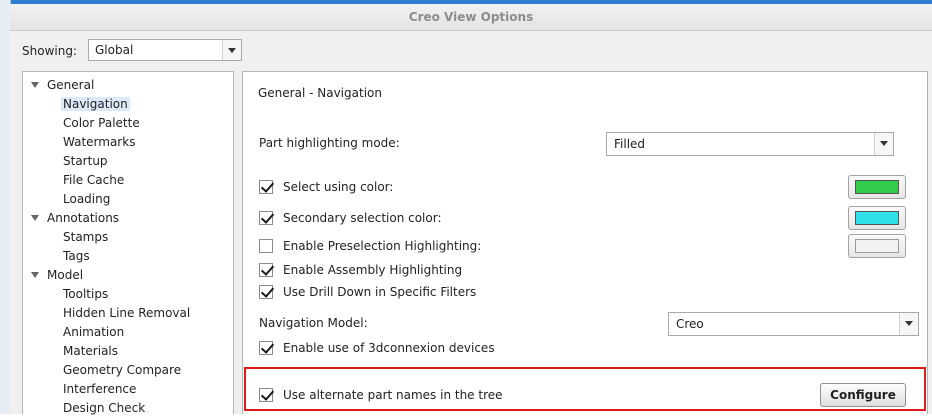  Describe the element at coordinates (362, 218) in the screenshot. I see `secondary-selection-color-label: Secondary selection color:` at that location.